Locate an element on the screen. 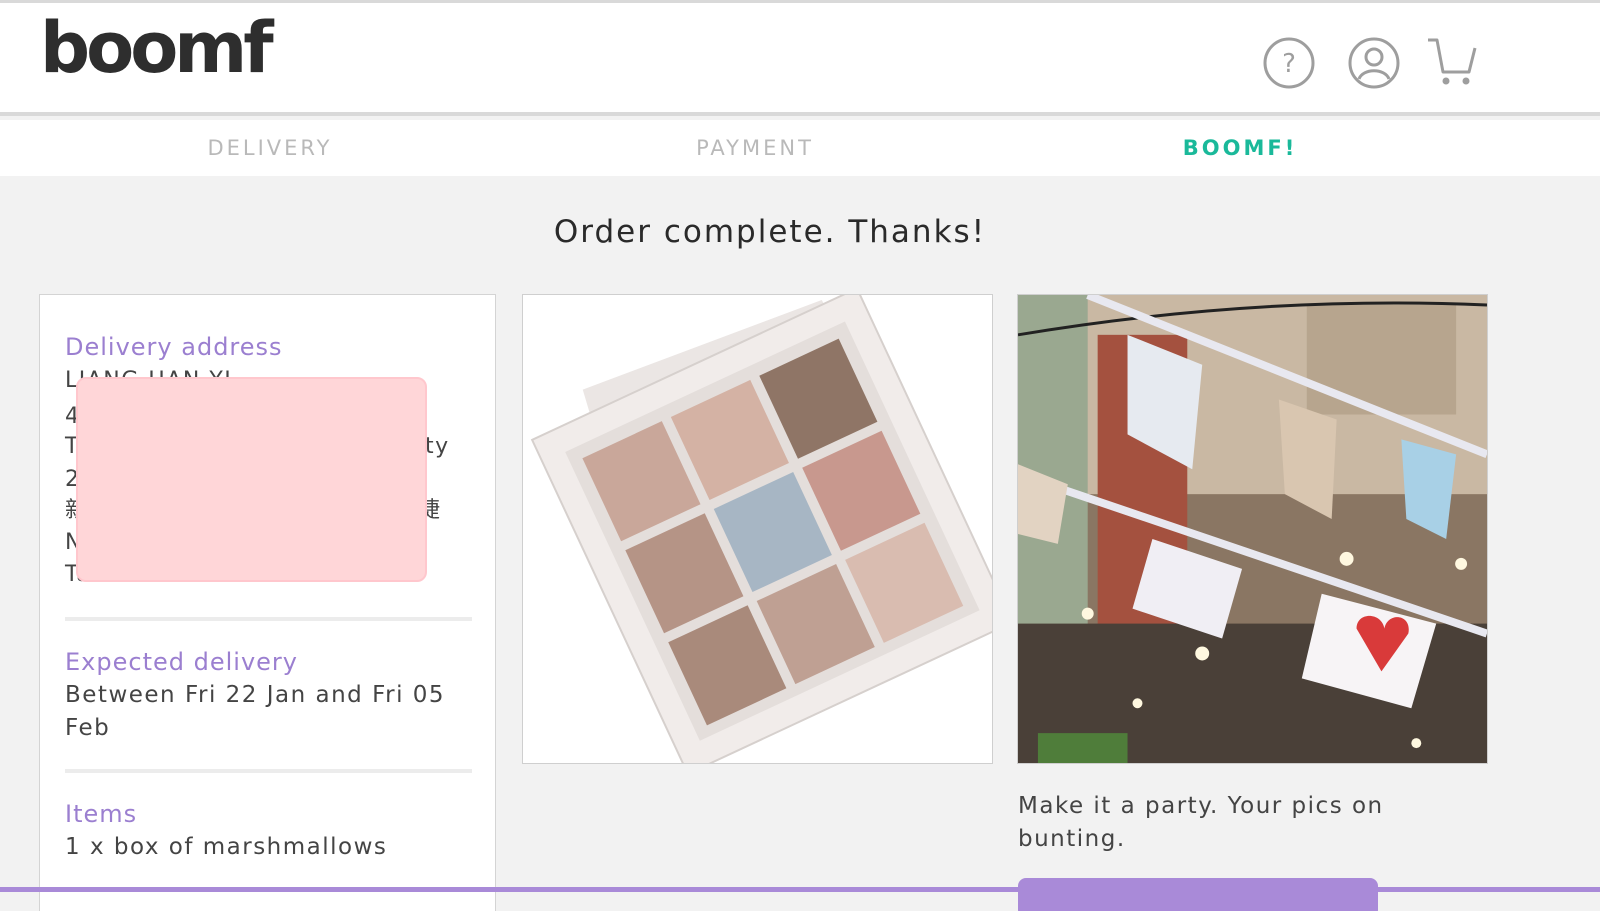 The width and height of the screenshot is (1600, 911). bottom-accent-bar is located at coordinates (800, 889).